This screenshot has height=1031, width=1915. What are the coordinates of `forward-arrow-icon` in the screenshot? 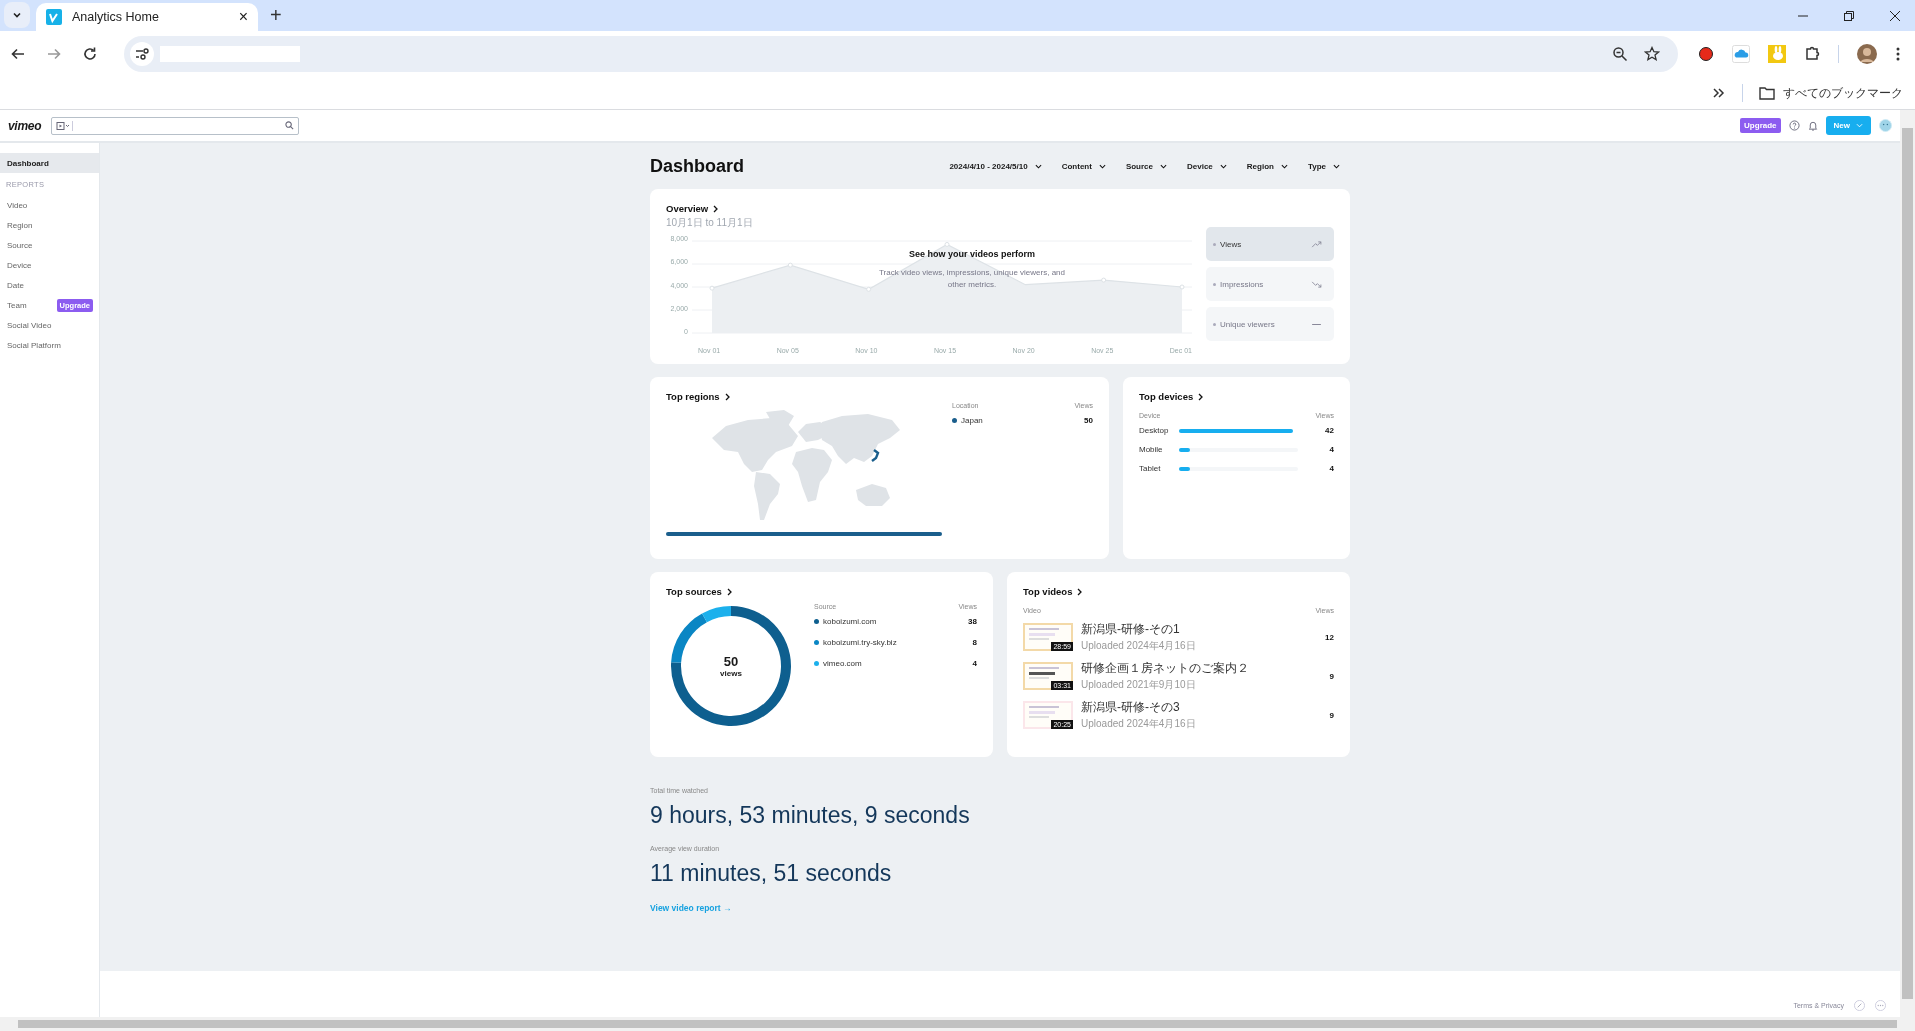 It's located at (54, 54).